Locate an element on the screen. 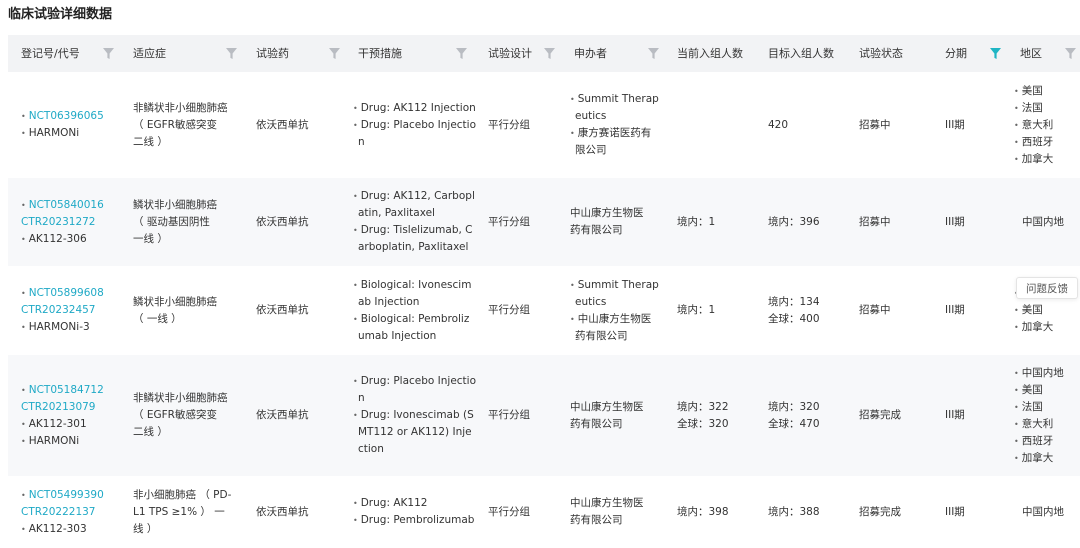 Image resolution: width=1080 pixels, height=548 pixels. cell-intervention: Drug: AK112Drug: Pembrolizumab is located at coordinates (419, 512).